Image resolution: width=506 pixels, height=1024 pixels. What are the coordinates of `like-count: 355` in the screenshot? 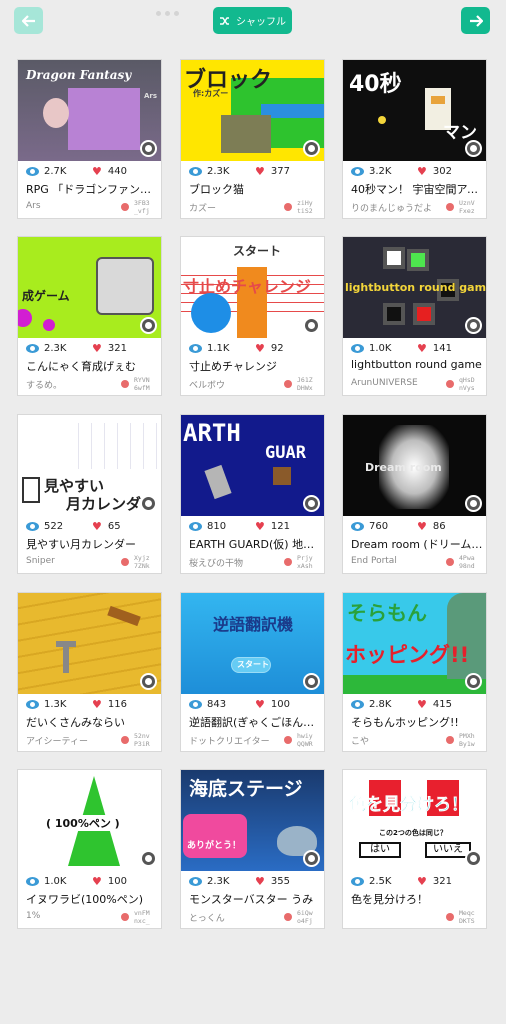 It's located at (280, 881).